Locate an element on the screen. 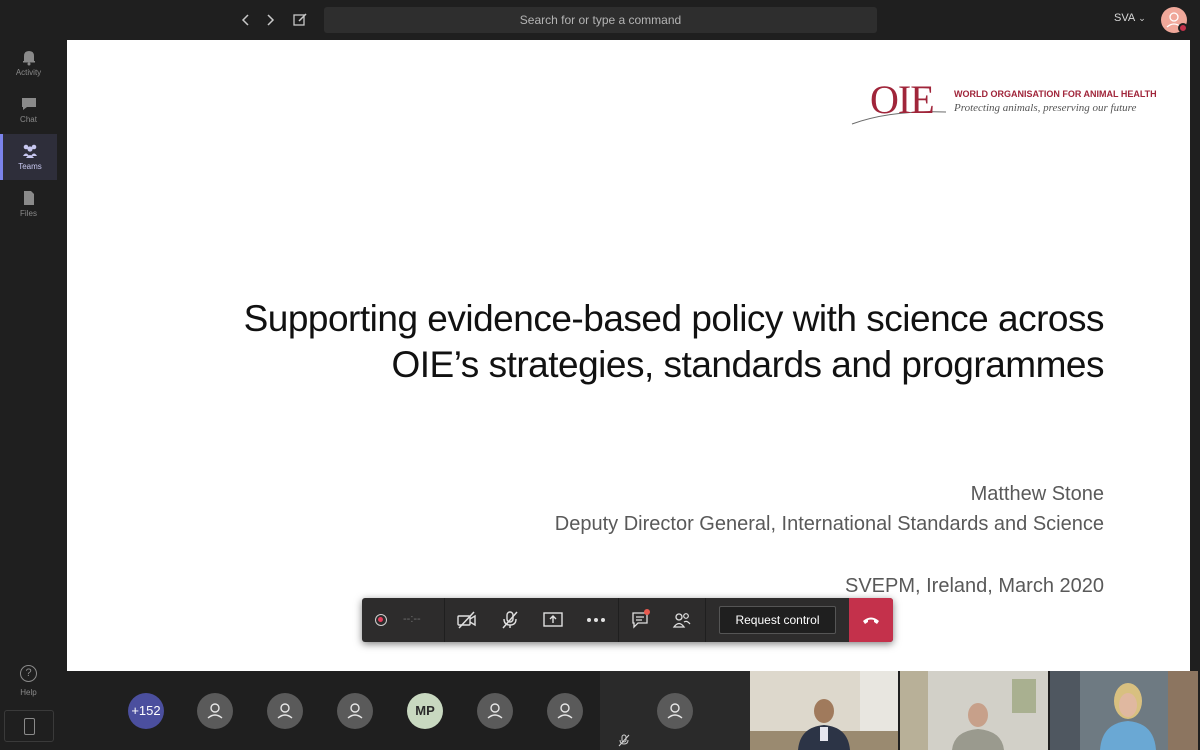 This screenshot has height=750, width=1200. search-input: Search for or type a command is located at coordinates (600, 20).